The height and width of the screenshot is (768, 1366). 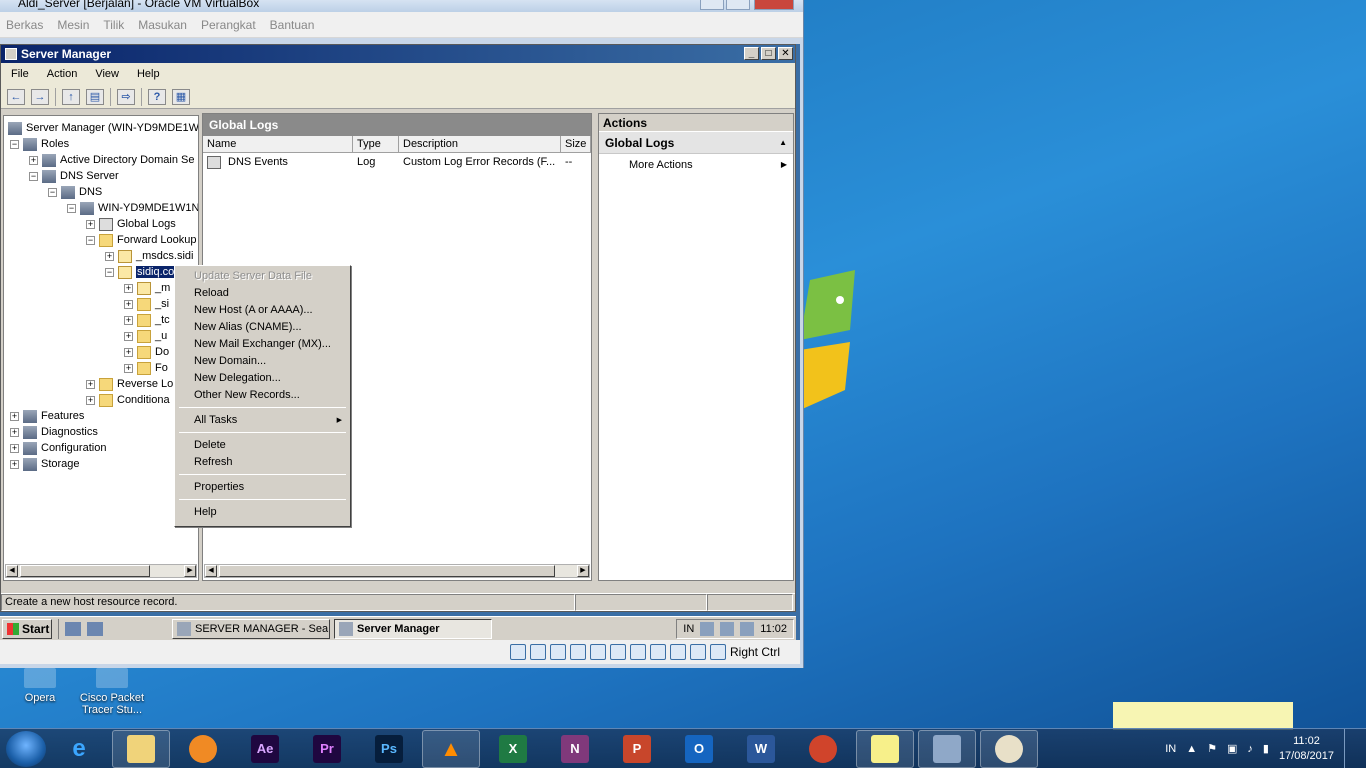 I want to click on tree-item-features: + Features, so click(x=47, y=416).